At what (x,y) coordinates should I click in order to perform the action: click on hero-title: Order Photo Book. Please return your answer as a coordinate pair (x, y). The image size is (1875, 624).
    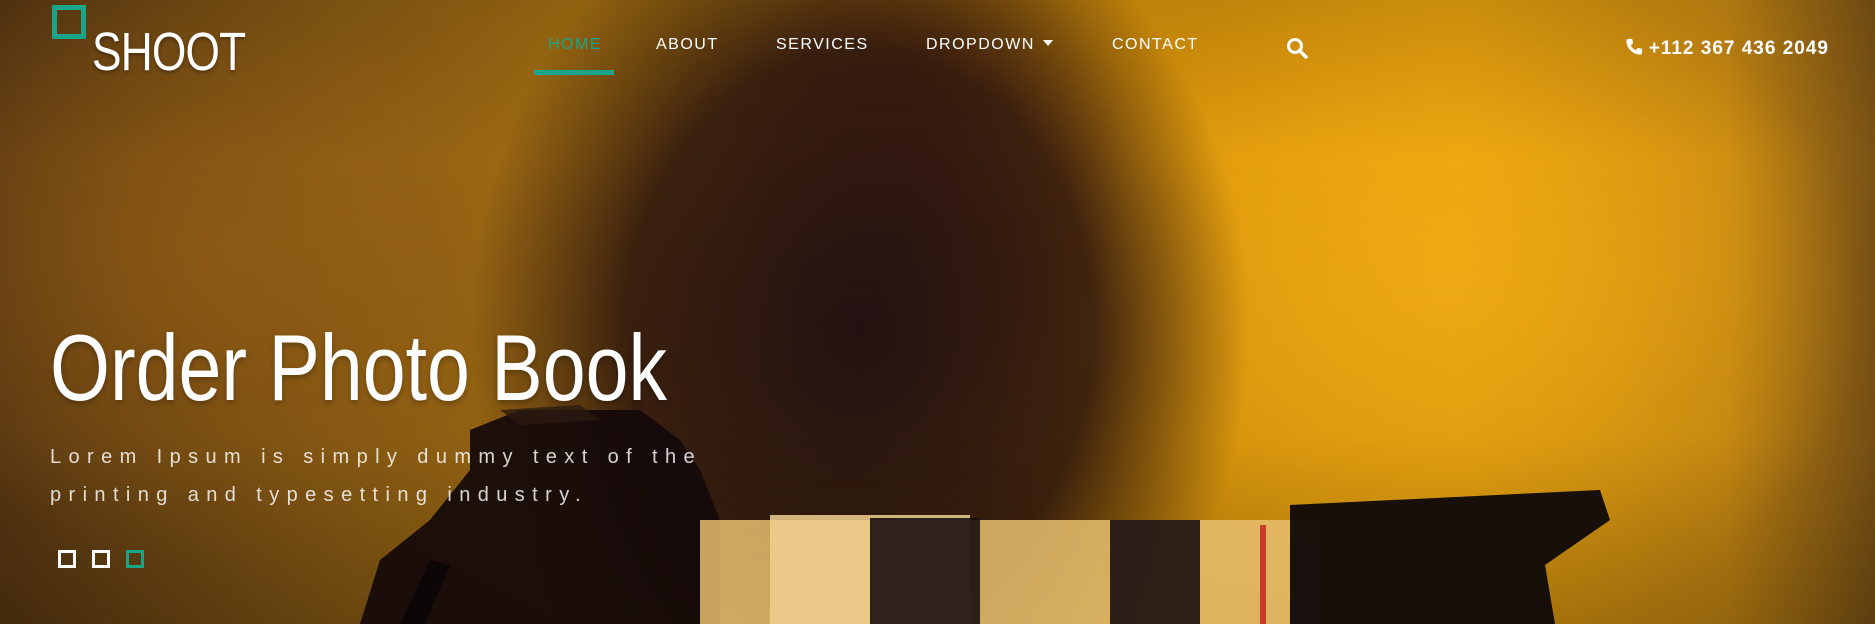
    Looking at the image, I should click on (358, 367).